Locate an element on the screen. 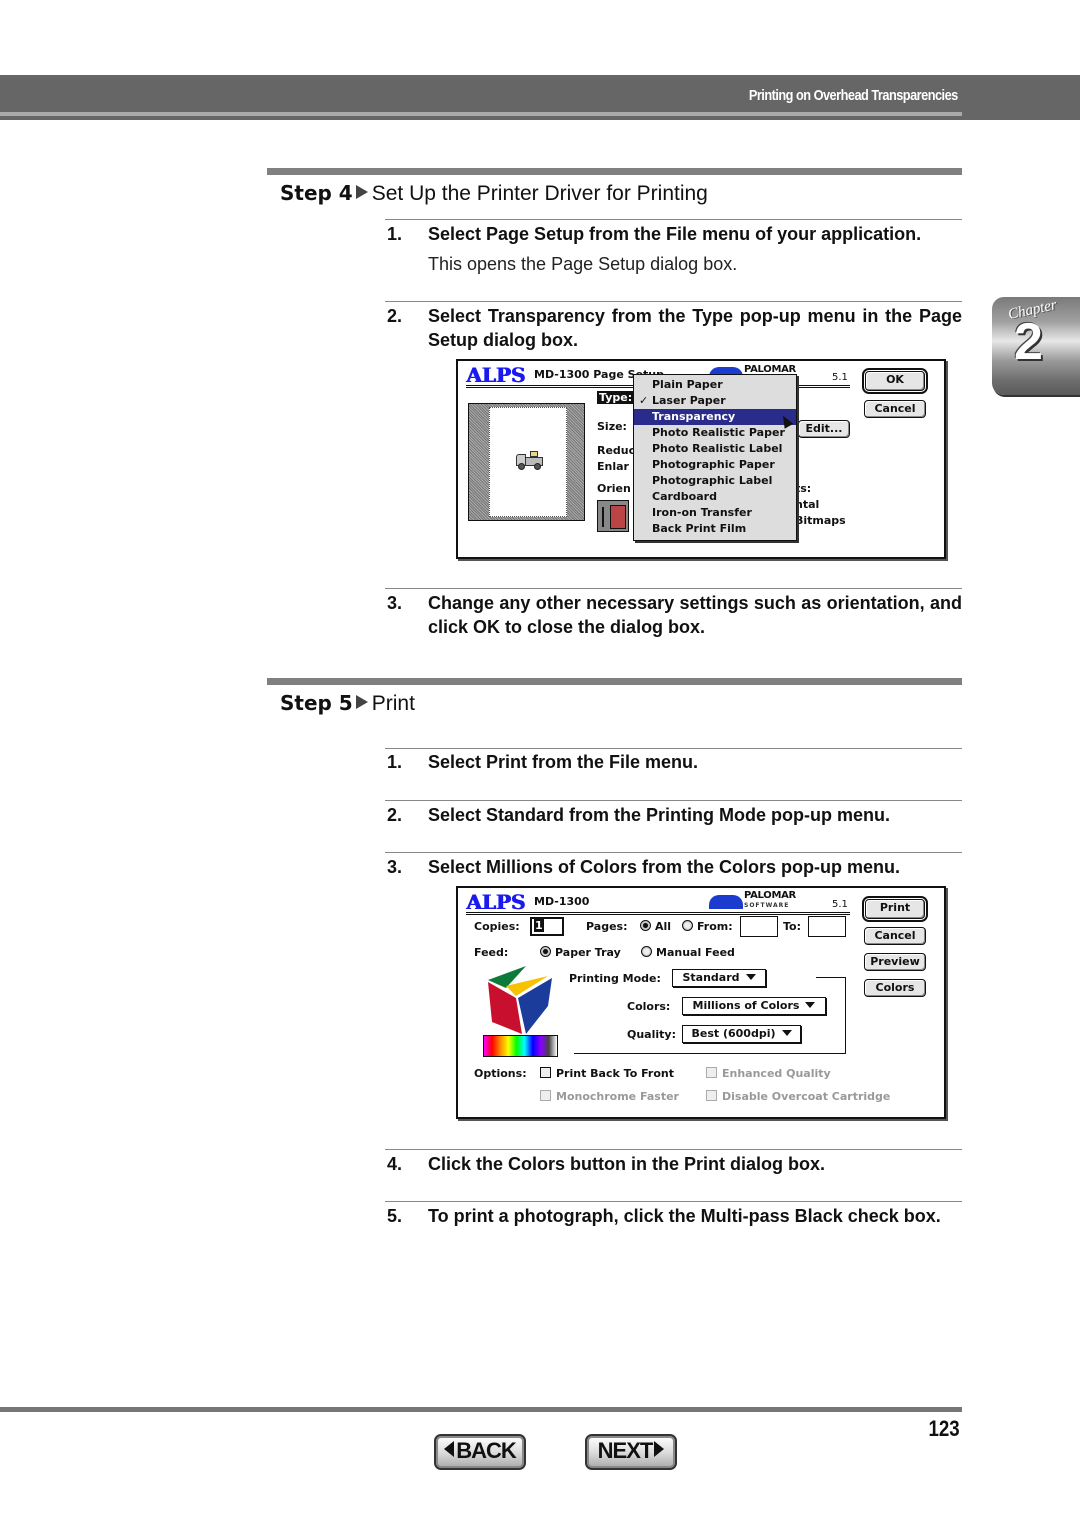  item-number: 4. is located at coordinates (395, 1164).